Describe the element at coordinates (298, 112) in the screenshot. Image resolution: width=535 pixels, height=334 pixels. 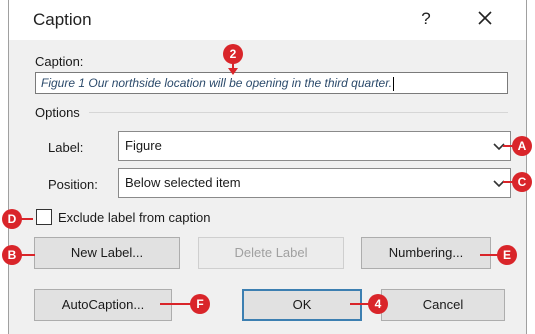
I see `options-divider` at that location.